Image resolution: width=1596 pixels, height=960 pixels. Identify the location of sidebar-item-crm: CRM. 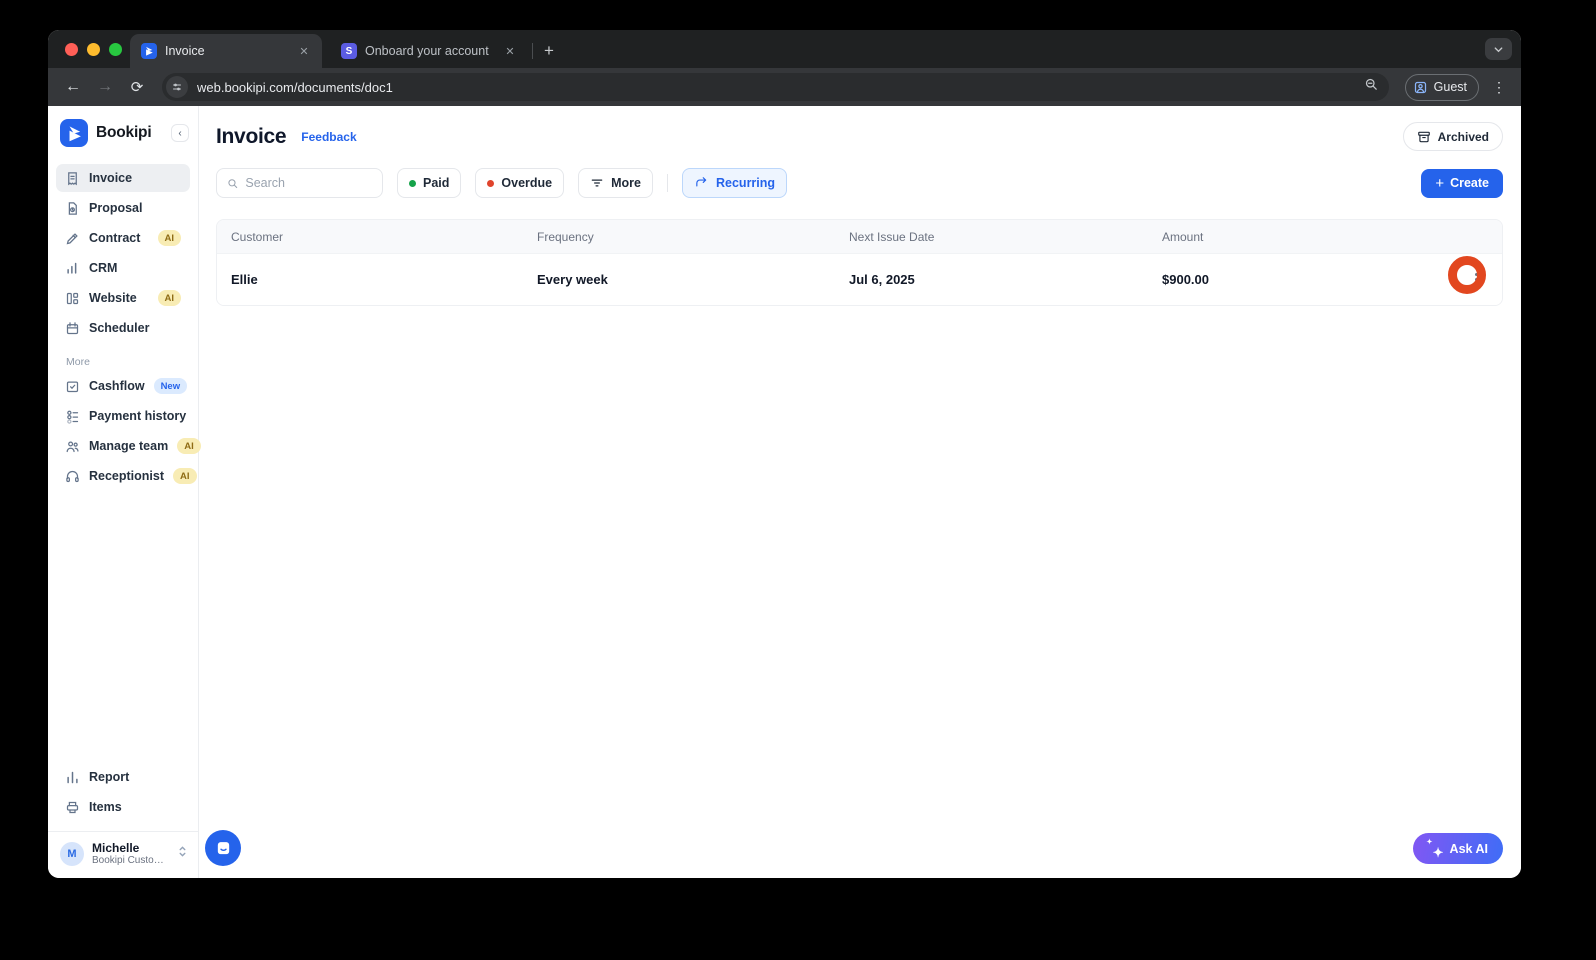
(123, 268).